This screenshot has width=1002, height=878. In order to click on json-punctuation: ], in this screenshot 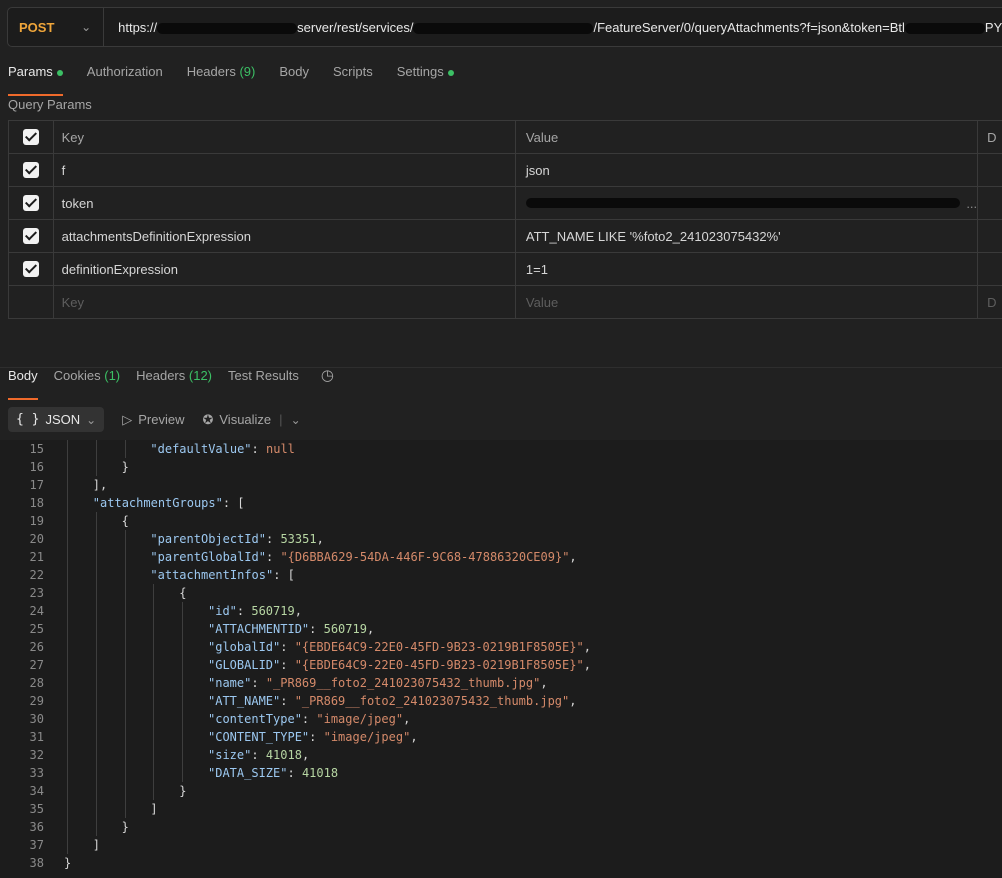, I will do `click(100, 485)`.